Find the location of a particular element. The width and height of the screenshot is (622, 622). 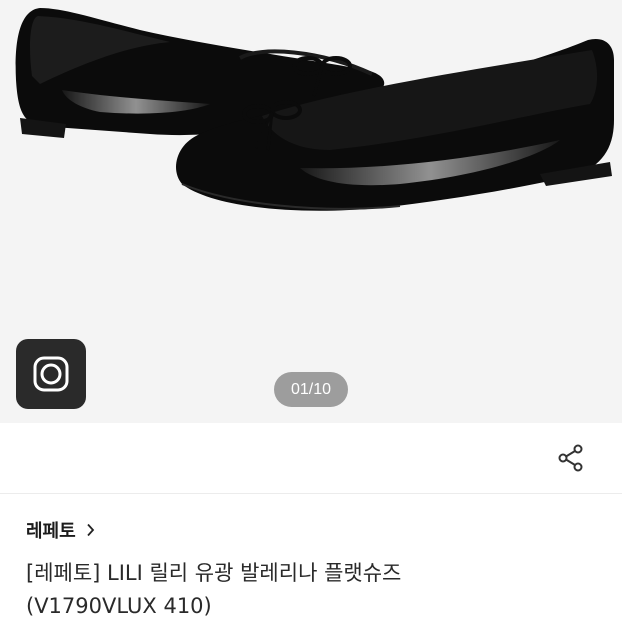

camera-button is located at coordinates (51, 374).